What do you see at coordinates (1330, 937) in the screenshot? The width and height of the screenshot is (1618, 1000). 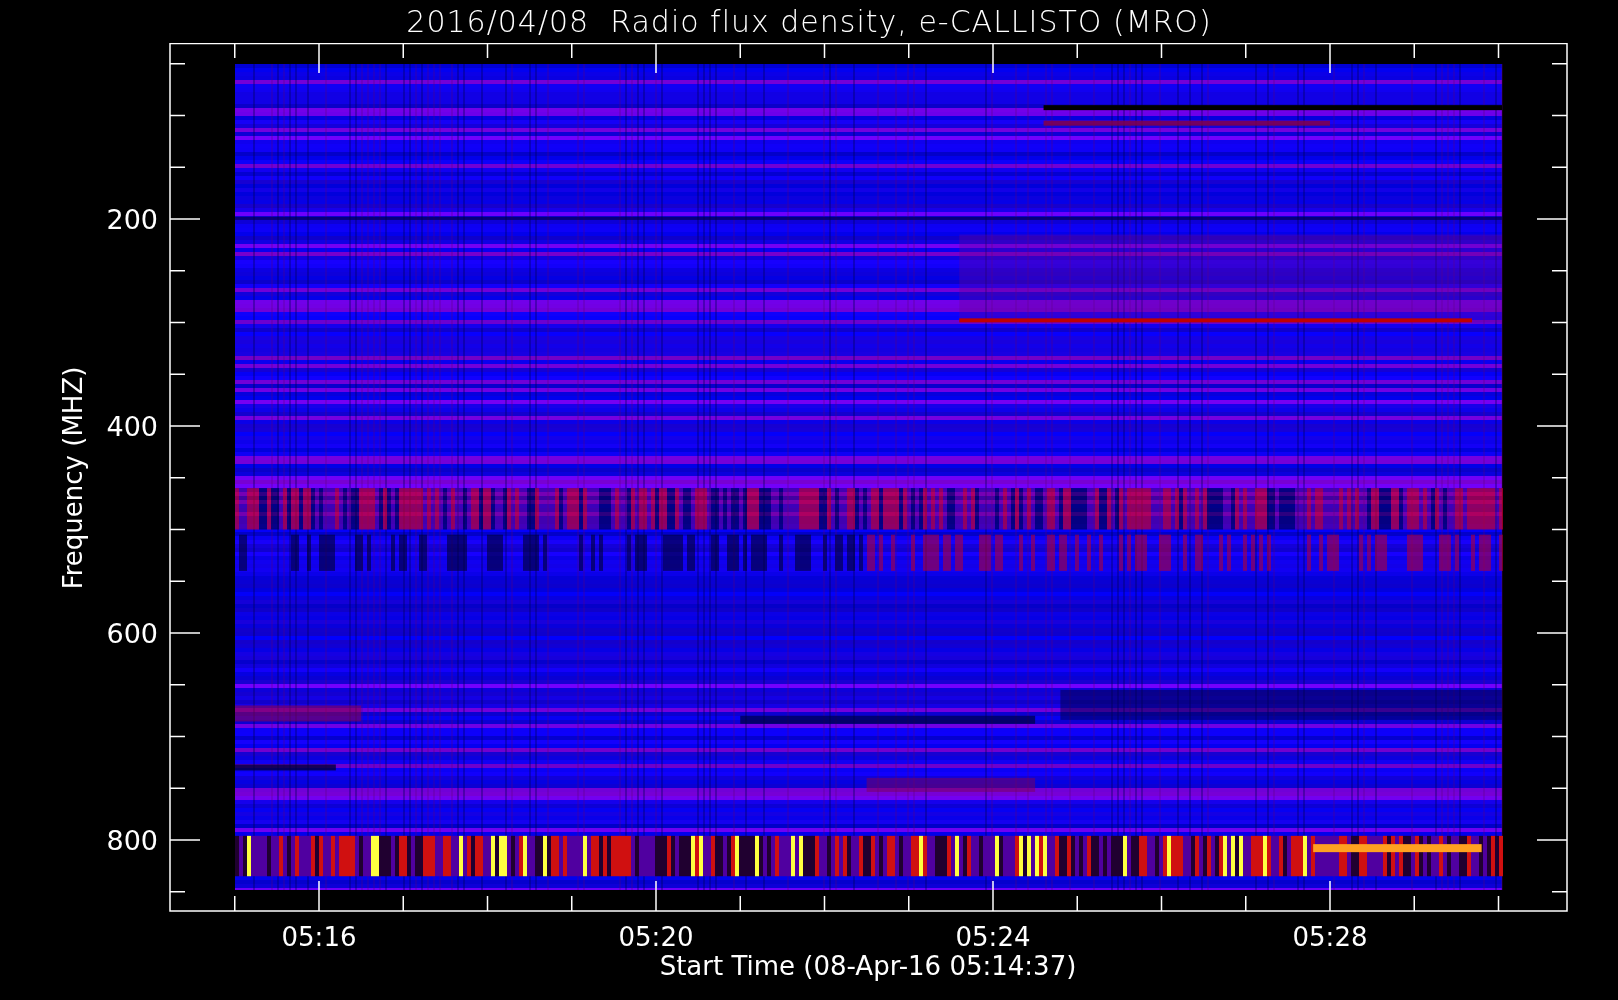 I see `axis-tick-label: 05:28` at bounding box center [1330, 937].